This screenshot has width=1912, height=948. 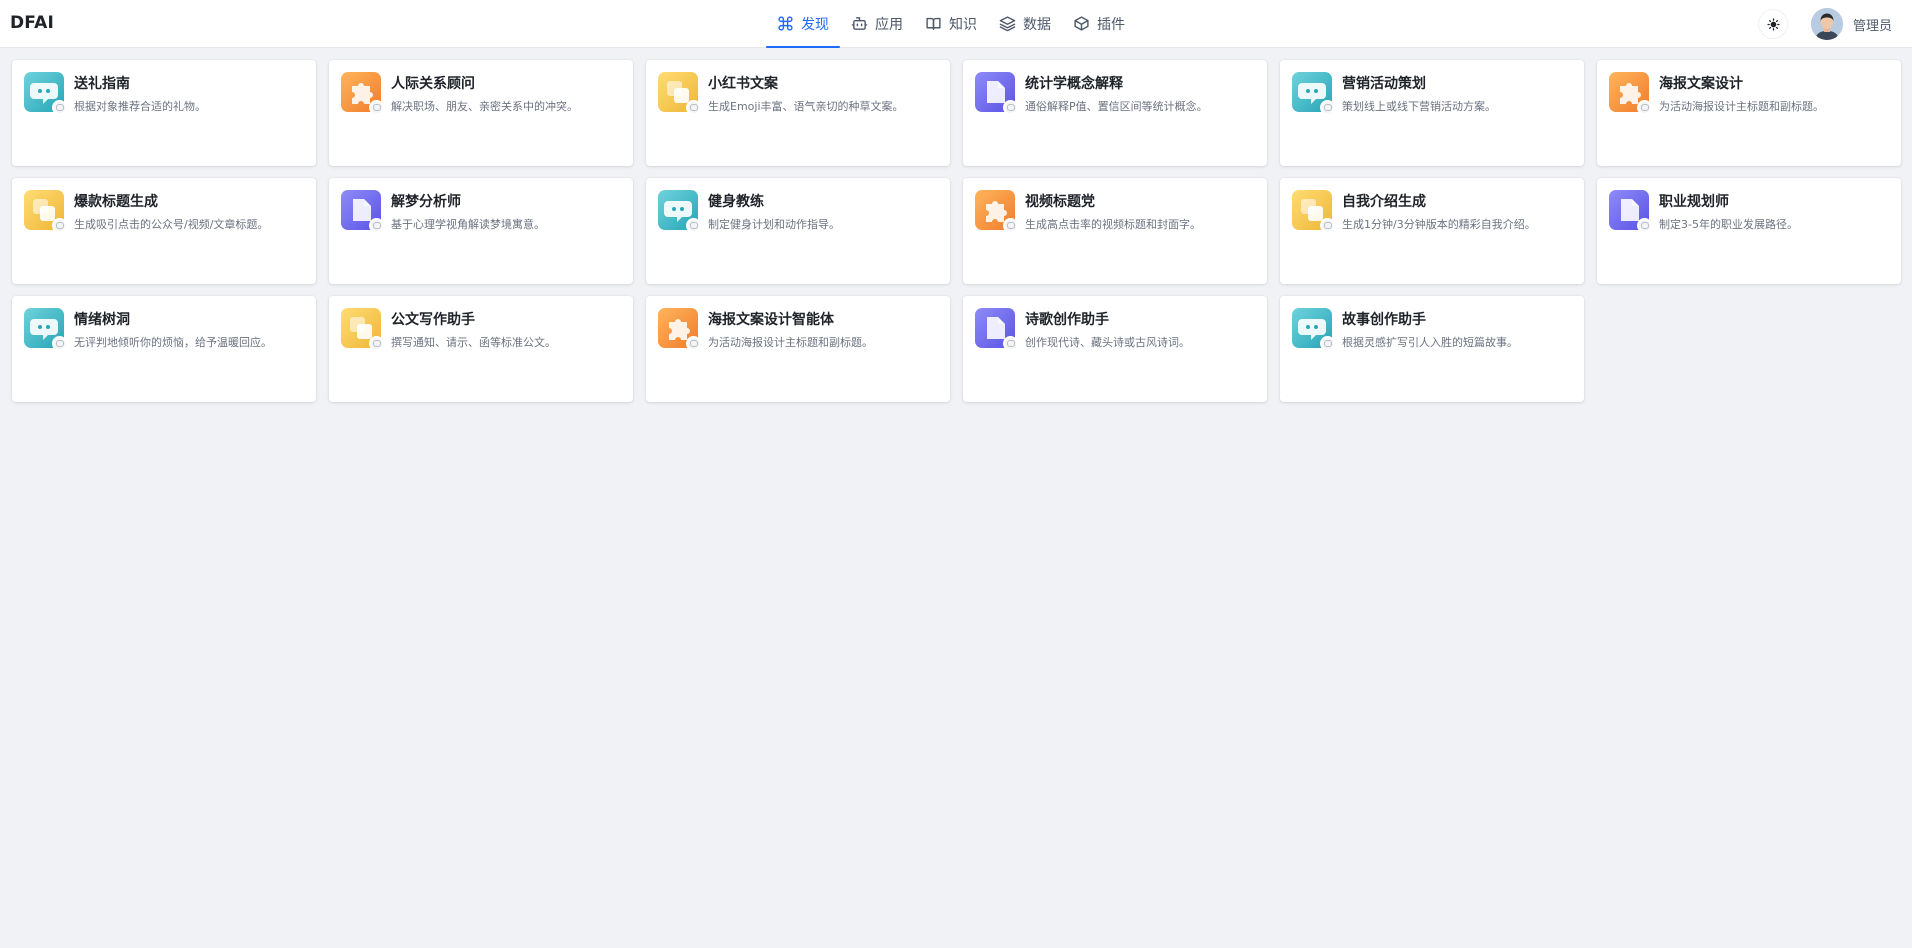 I want to click on app-card: 职业规划师制定3-5年的职业发展路径。, so click(x=1749, y=231).